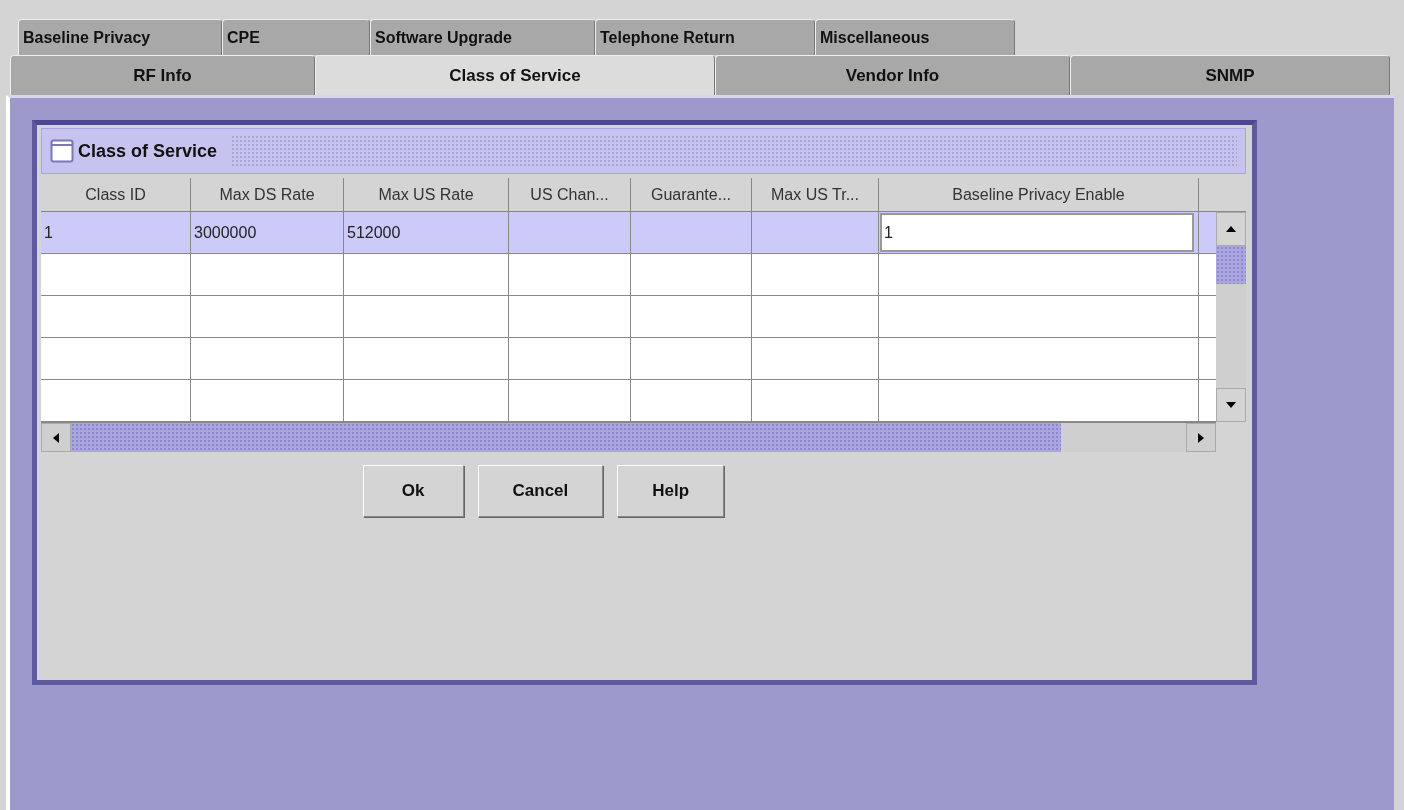  I want to click on dialog-button: Cancel, so click(540, 491).